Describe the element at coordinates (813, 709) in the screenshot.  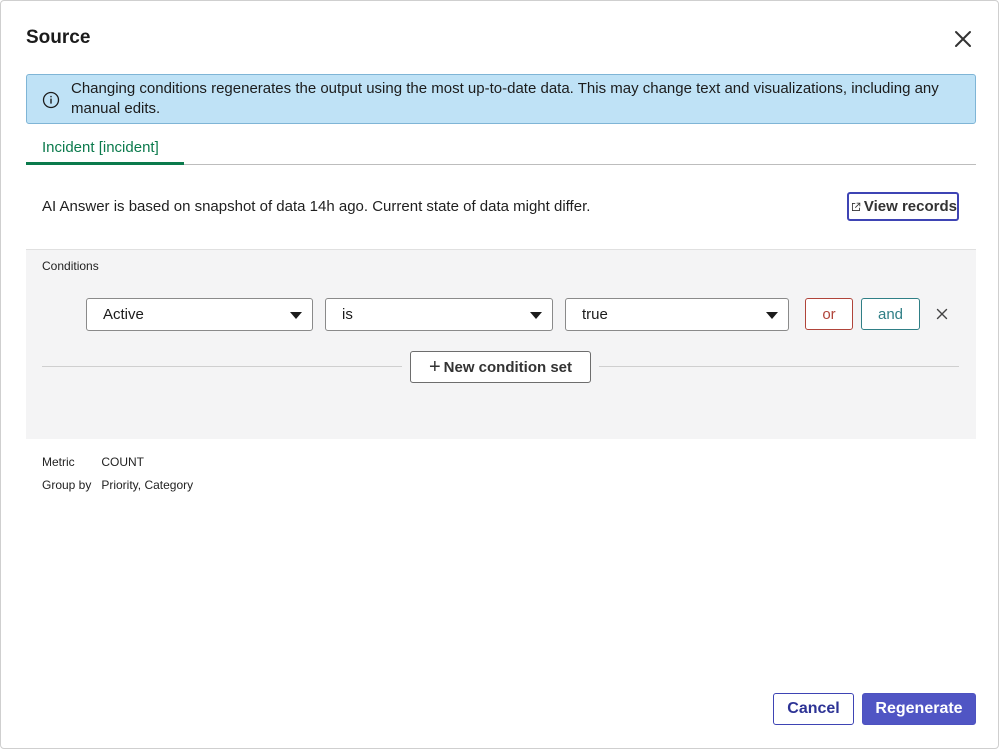
I see `cancel-button: Cancel` at that location.